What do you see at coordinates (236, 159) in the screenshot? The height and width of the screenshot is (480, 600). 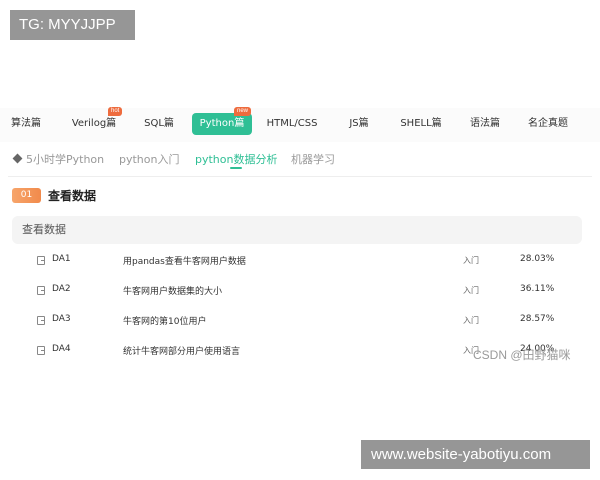 I see `subtab-python-data-analysis: python数据分析` at bounding box center [236, 159].